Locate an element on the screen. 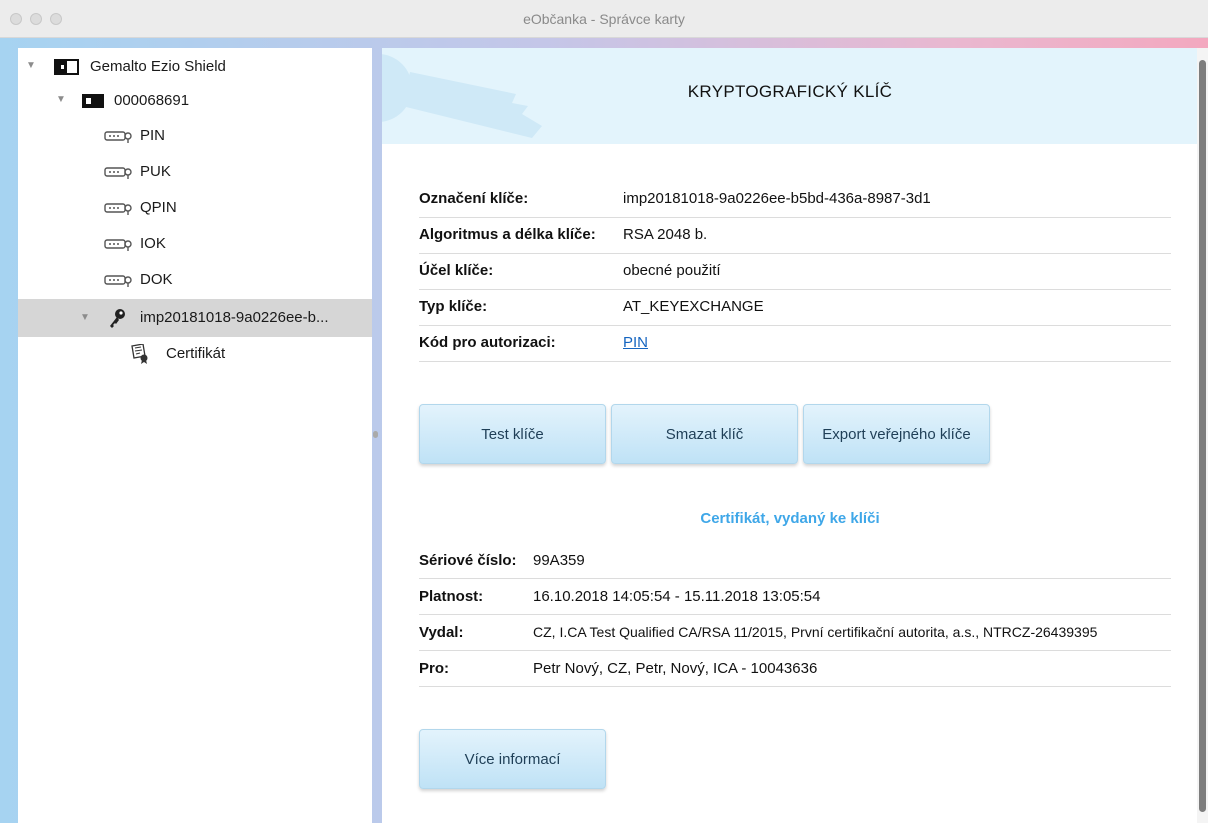 The width and height of the screenshot is (1208, 823). tree-label-reader: Gemalto Ezio Shield is located at coordinates (158, 66).